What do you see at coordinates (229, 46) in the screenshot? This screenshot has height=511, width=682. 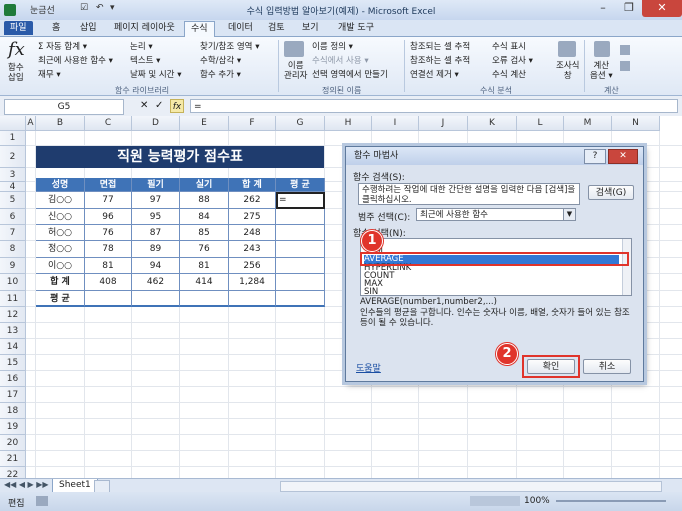 I see `lookup-button: 찾기/참조 영역 ▾` at bounding box center [229, 46].